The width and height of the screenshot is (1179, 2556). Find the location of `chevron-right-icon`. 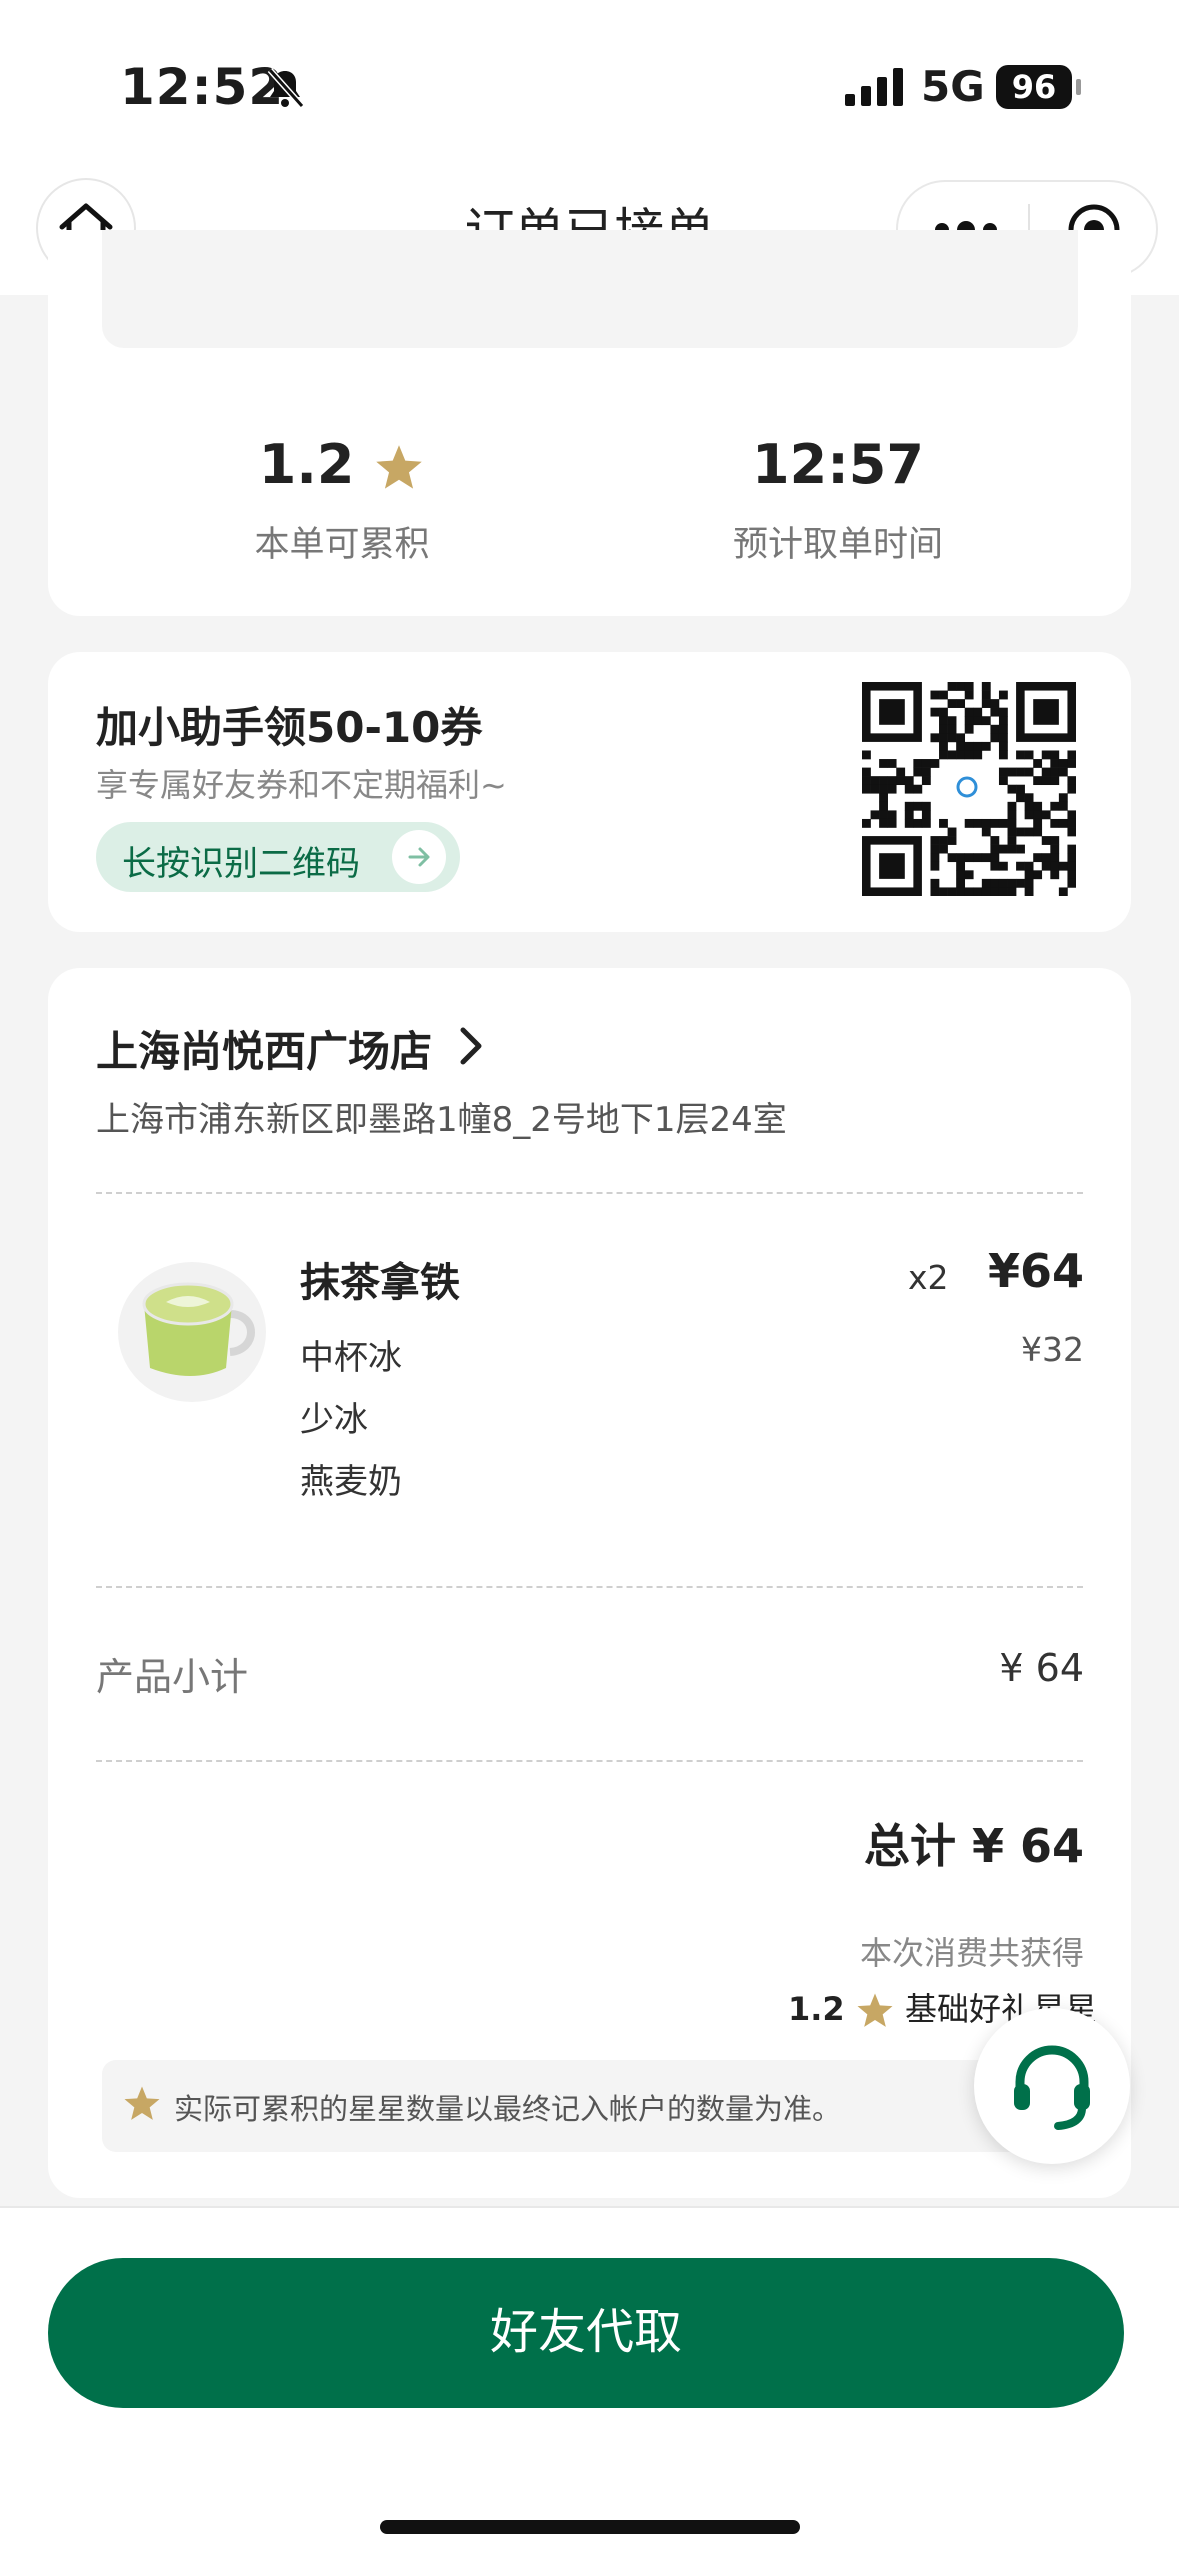

chevron-right-icon is located at coordinates (471, 1046).